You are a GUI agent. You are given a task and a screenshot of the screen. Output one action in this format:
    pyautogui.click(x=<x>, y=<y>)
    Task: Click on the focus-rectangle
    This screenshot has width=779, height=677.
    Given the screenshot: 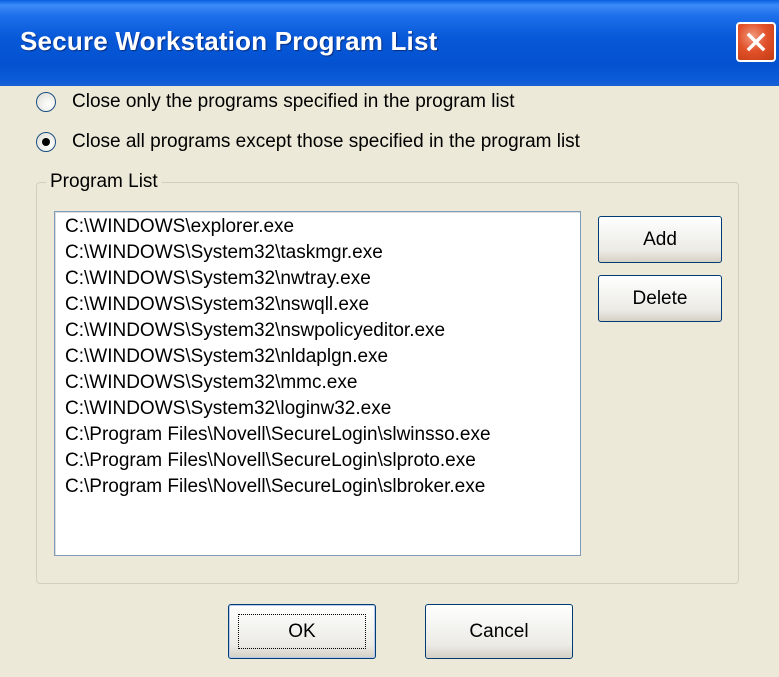 What is the action you would take?
    pyautogui.click(x=302, y=631)
    